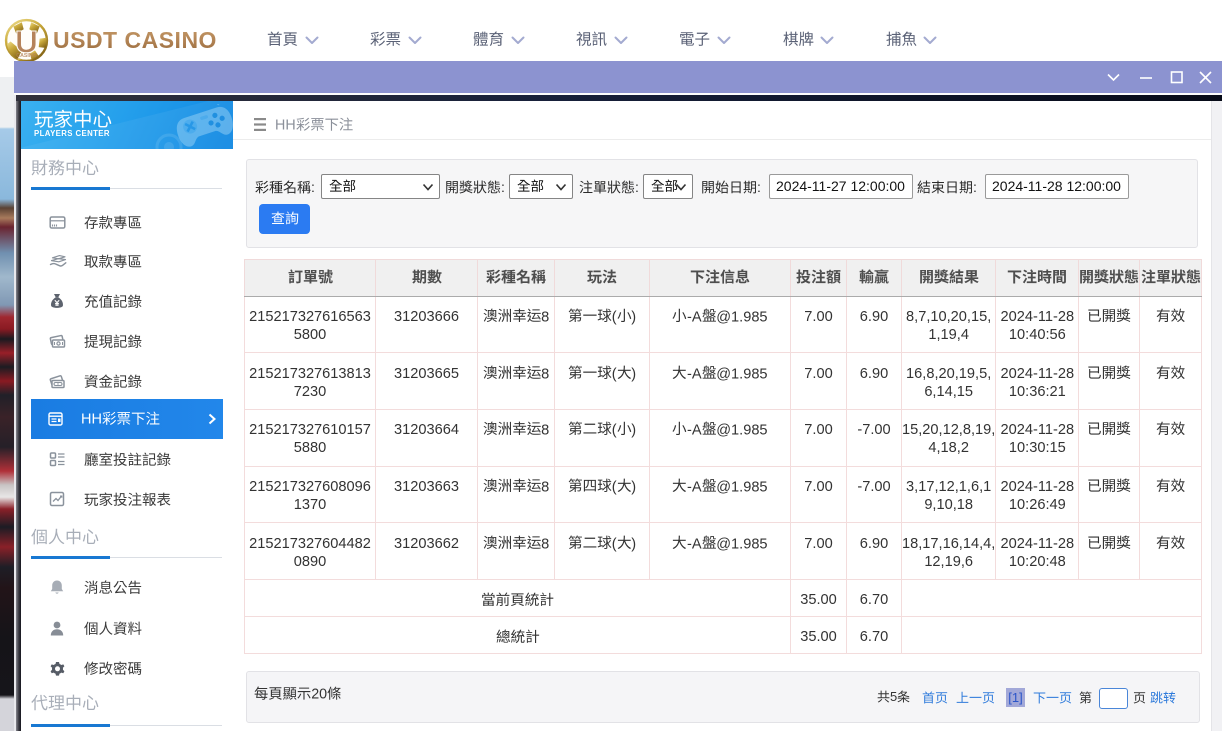 The image size is (1222, 731). What do you see at coordinates (26, 56) in the screenshot?
I see `svg-text: CASINO` at bounding box center [26, 56].